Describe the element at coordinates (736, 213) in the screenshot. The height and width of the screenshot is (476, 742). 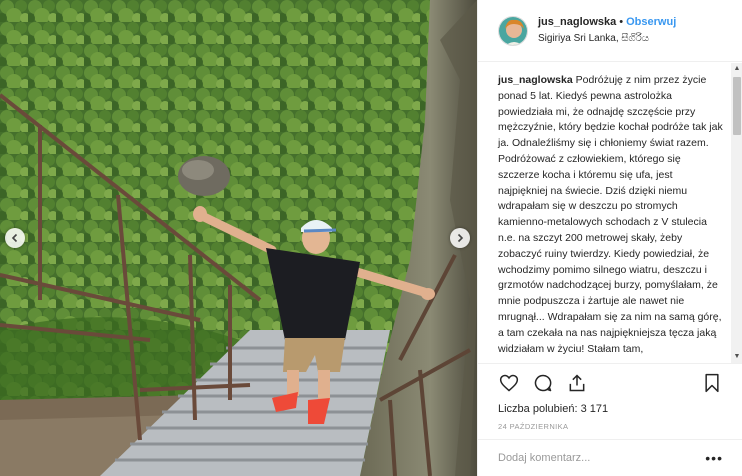
I see `scrollbar: ▲ ▼` at that location.